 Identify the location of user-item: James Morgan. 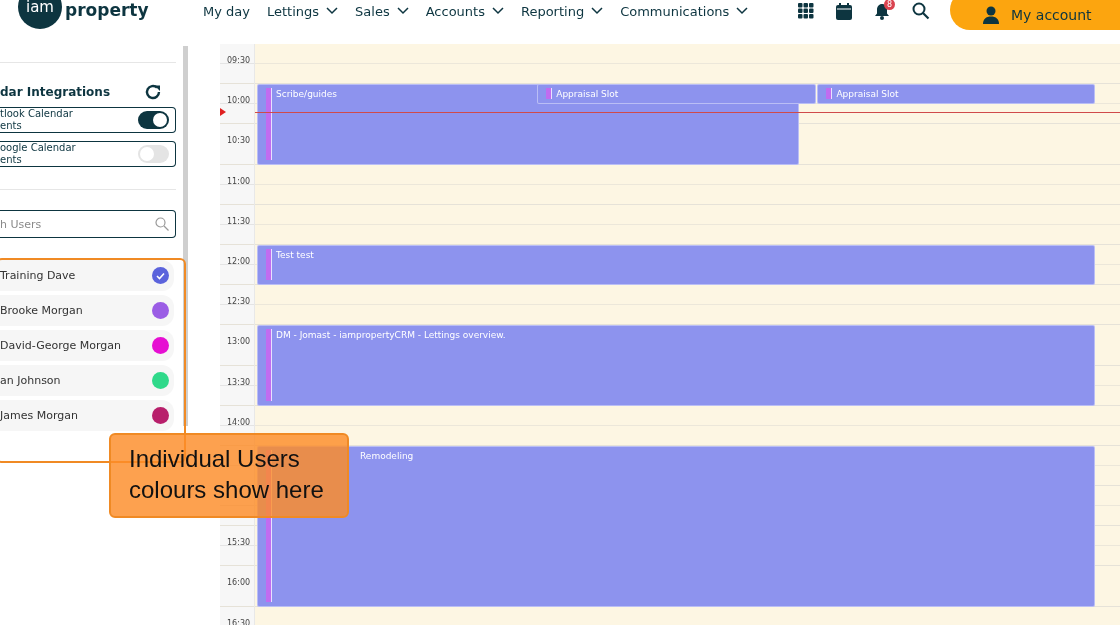
(87, 415).